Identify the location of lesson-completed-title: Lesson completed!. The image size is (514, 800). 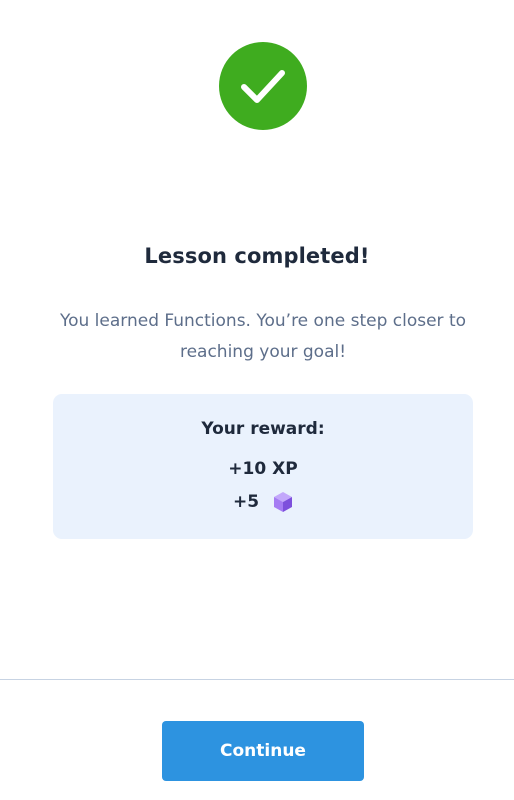
(257, 256).